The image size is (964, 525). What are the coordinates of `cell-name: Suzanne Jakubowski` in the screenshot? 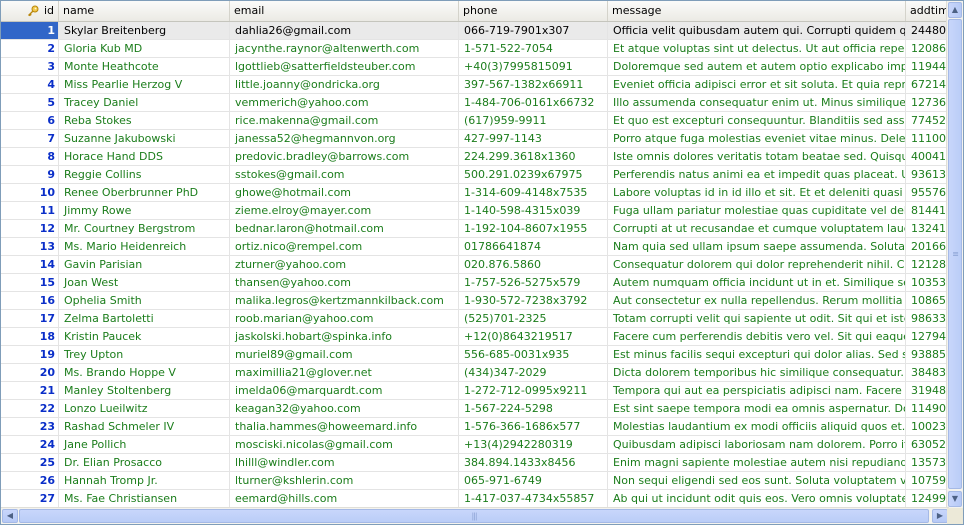 It's located at (144, 139).